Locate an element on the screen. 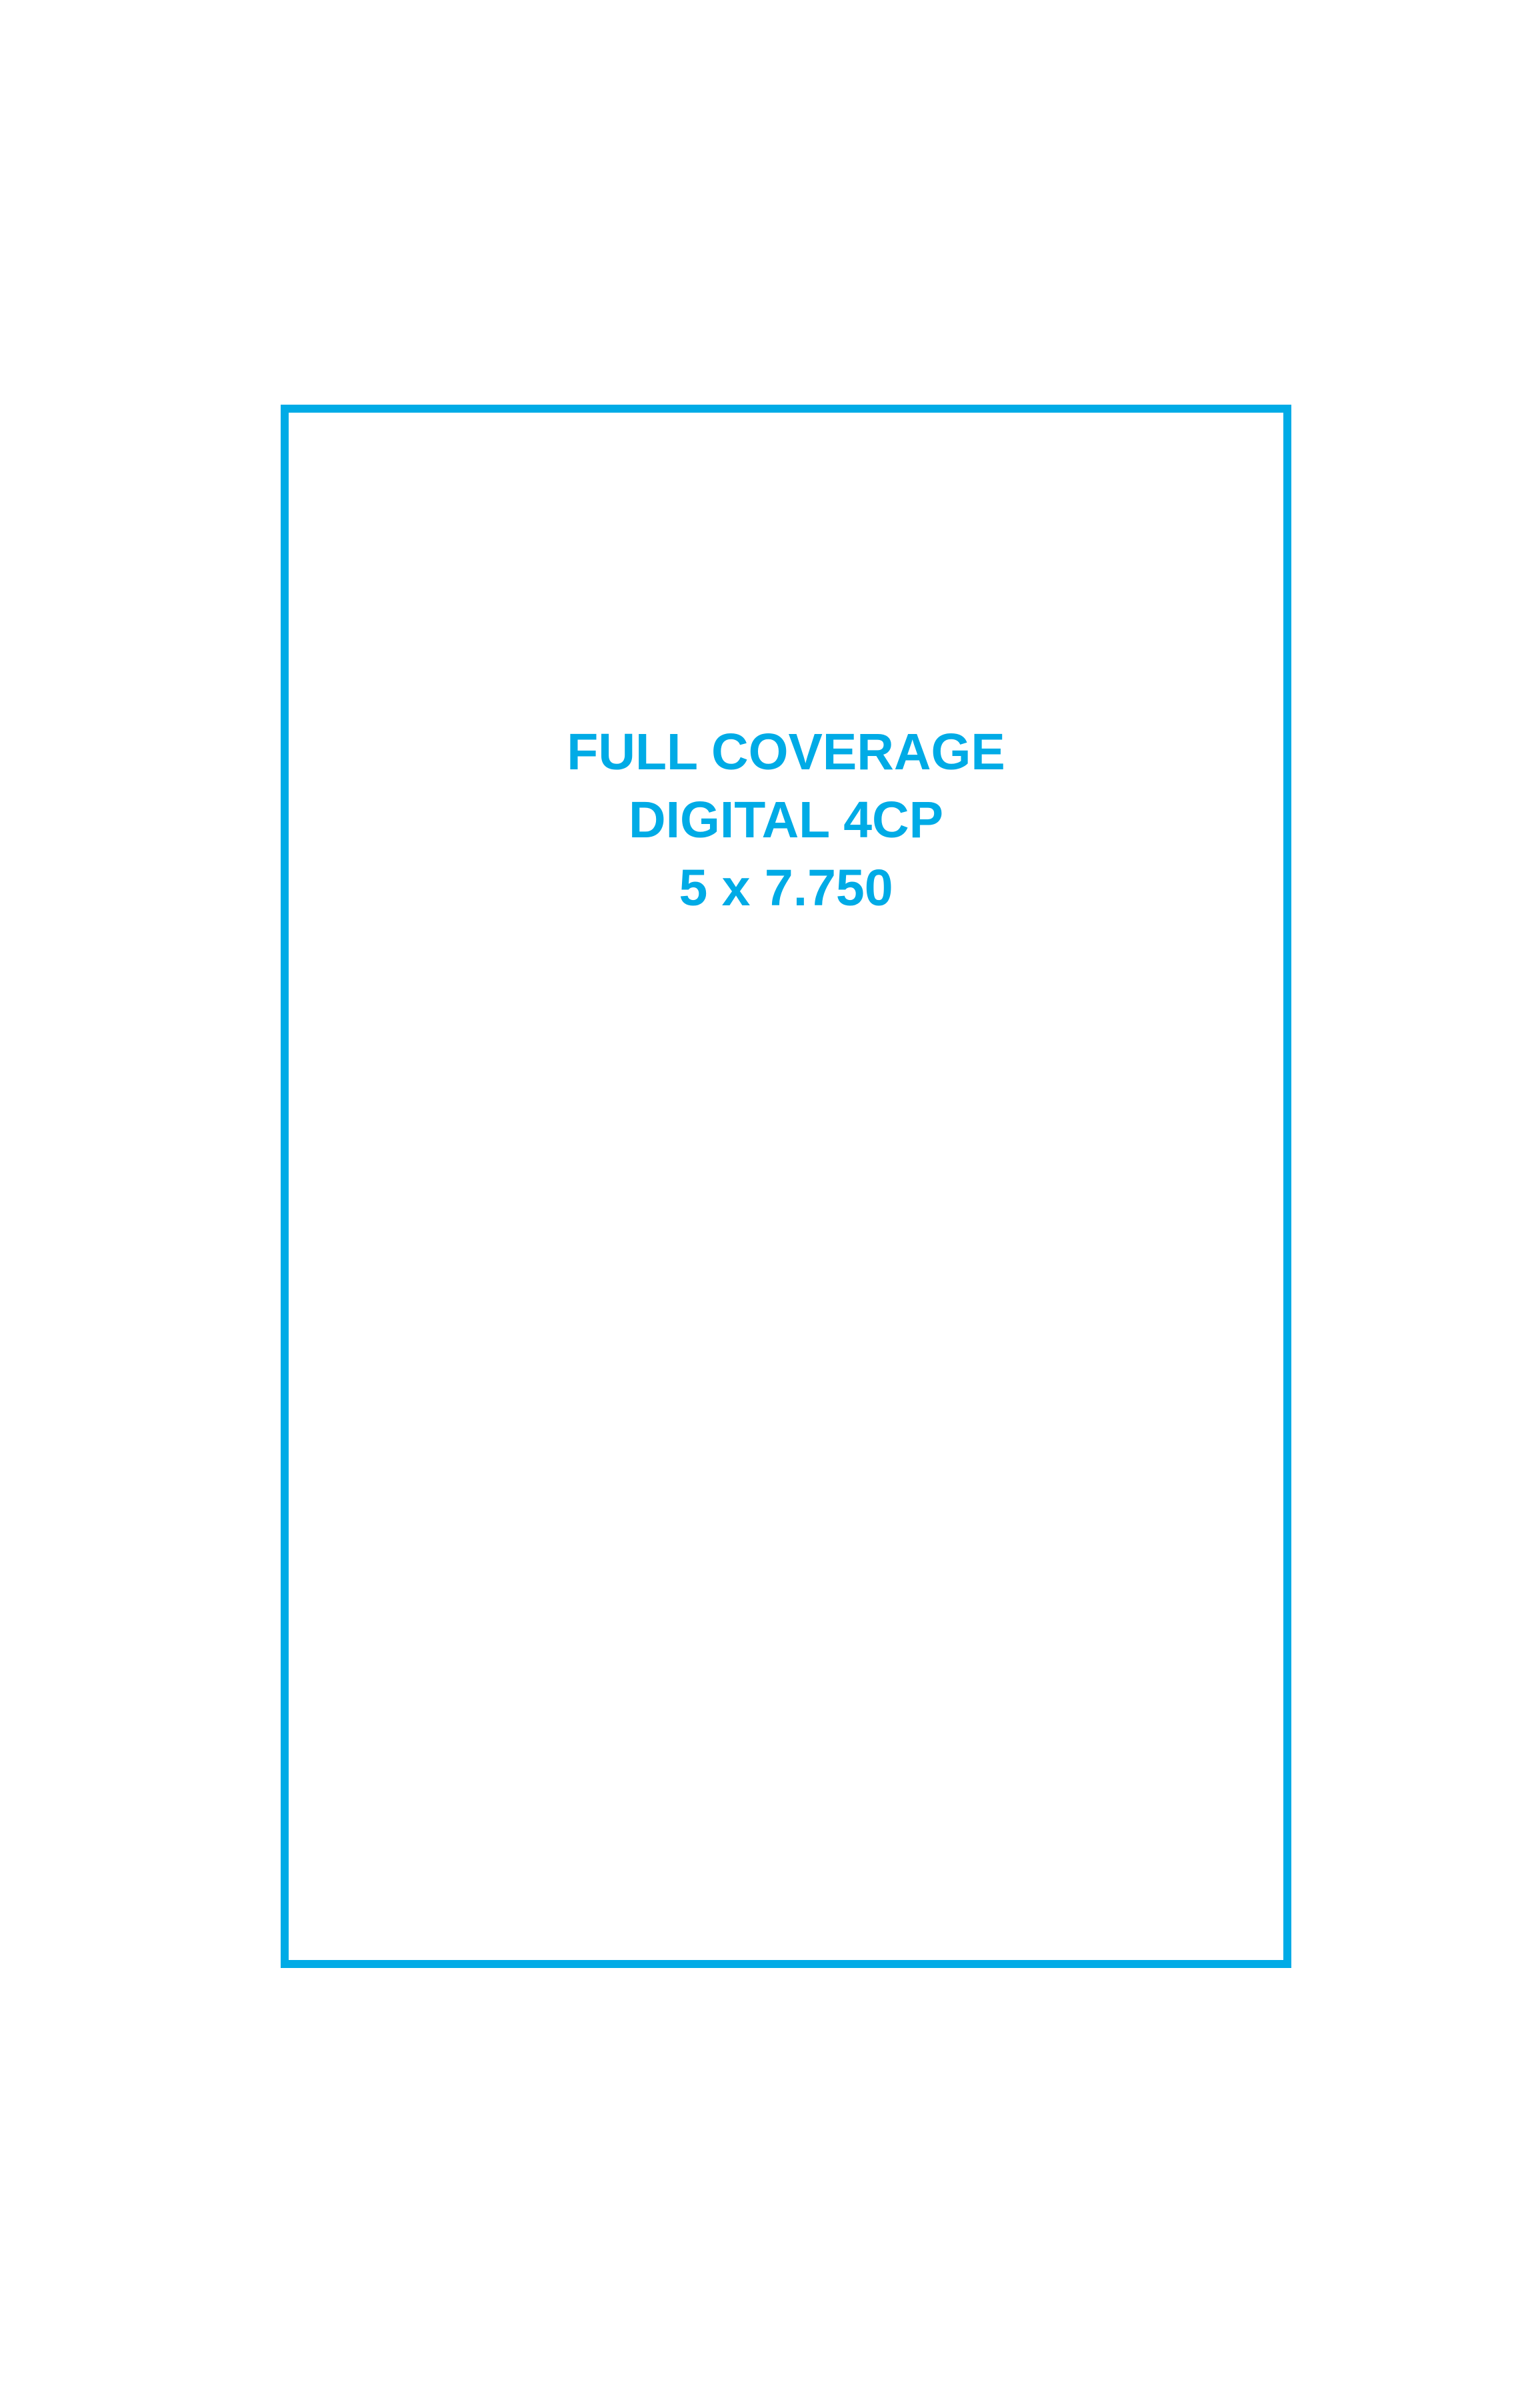 The width and height of the screenshot is (1540, 2402). ad-spec-label: FULL COVERAGE DIGITAL 4CP 5 x 7.750 is located at coordinates (786, 820).